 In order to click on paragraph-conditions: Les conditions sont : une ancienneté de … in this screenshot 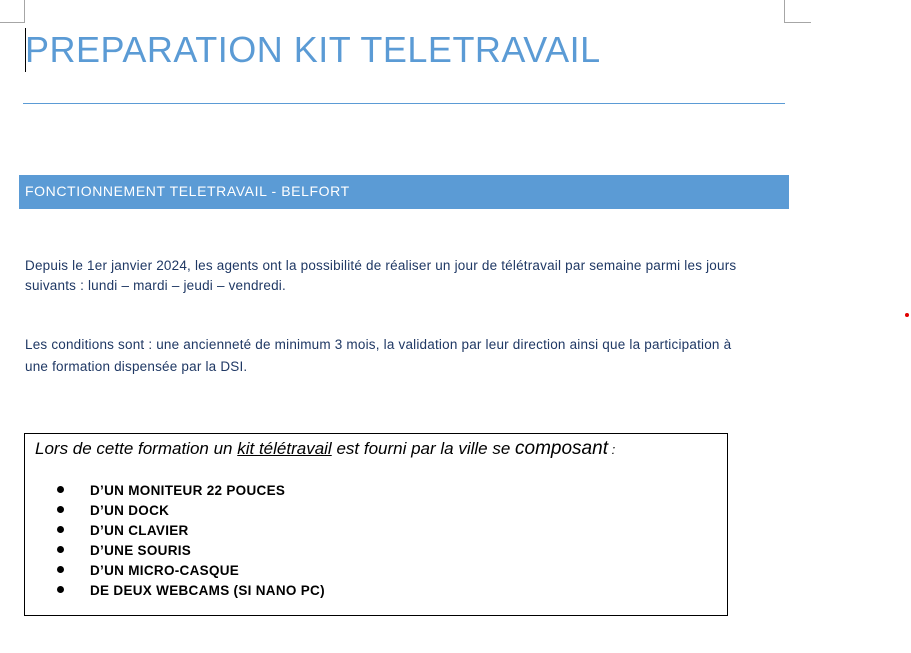, I will do `click(385, 356)`.